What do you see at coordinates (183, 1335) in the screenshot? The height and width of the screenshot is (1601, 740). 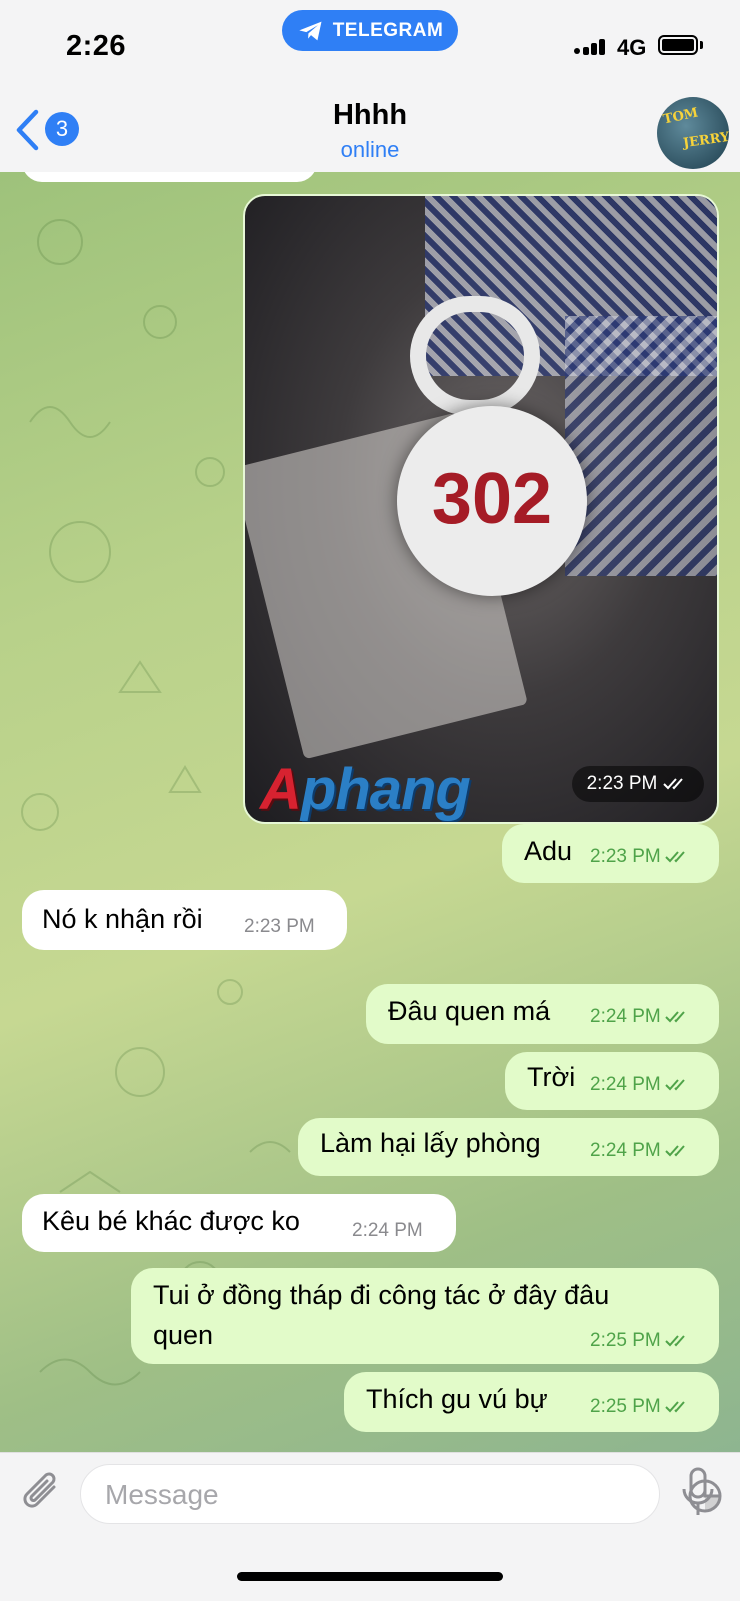 I see `message-text-line2: quen` at bounding box center [183, 1335].